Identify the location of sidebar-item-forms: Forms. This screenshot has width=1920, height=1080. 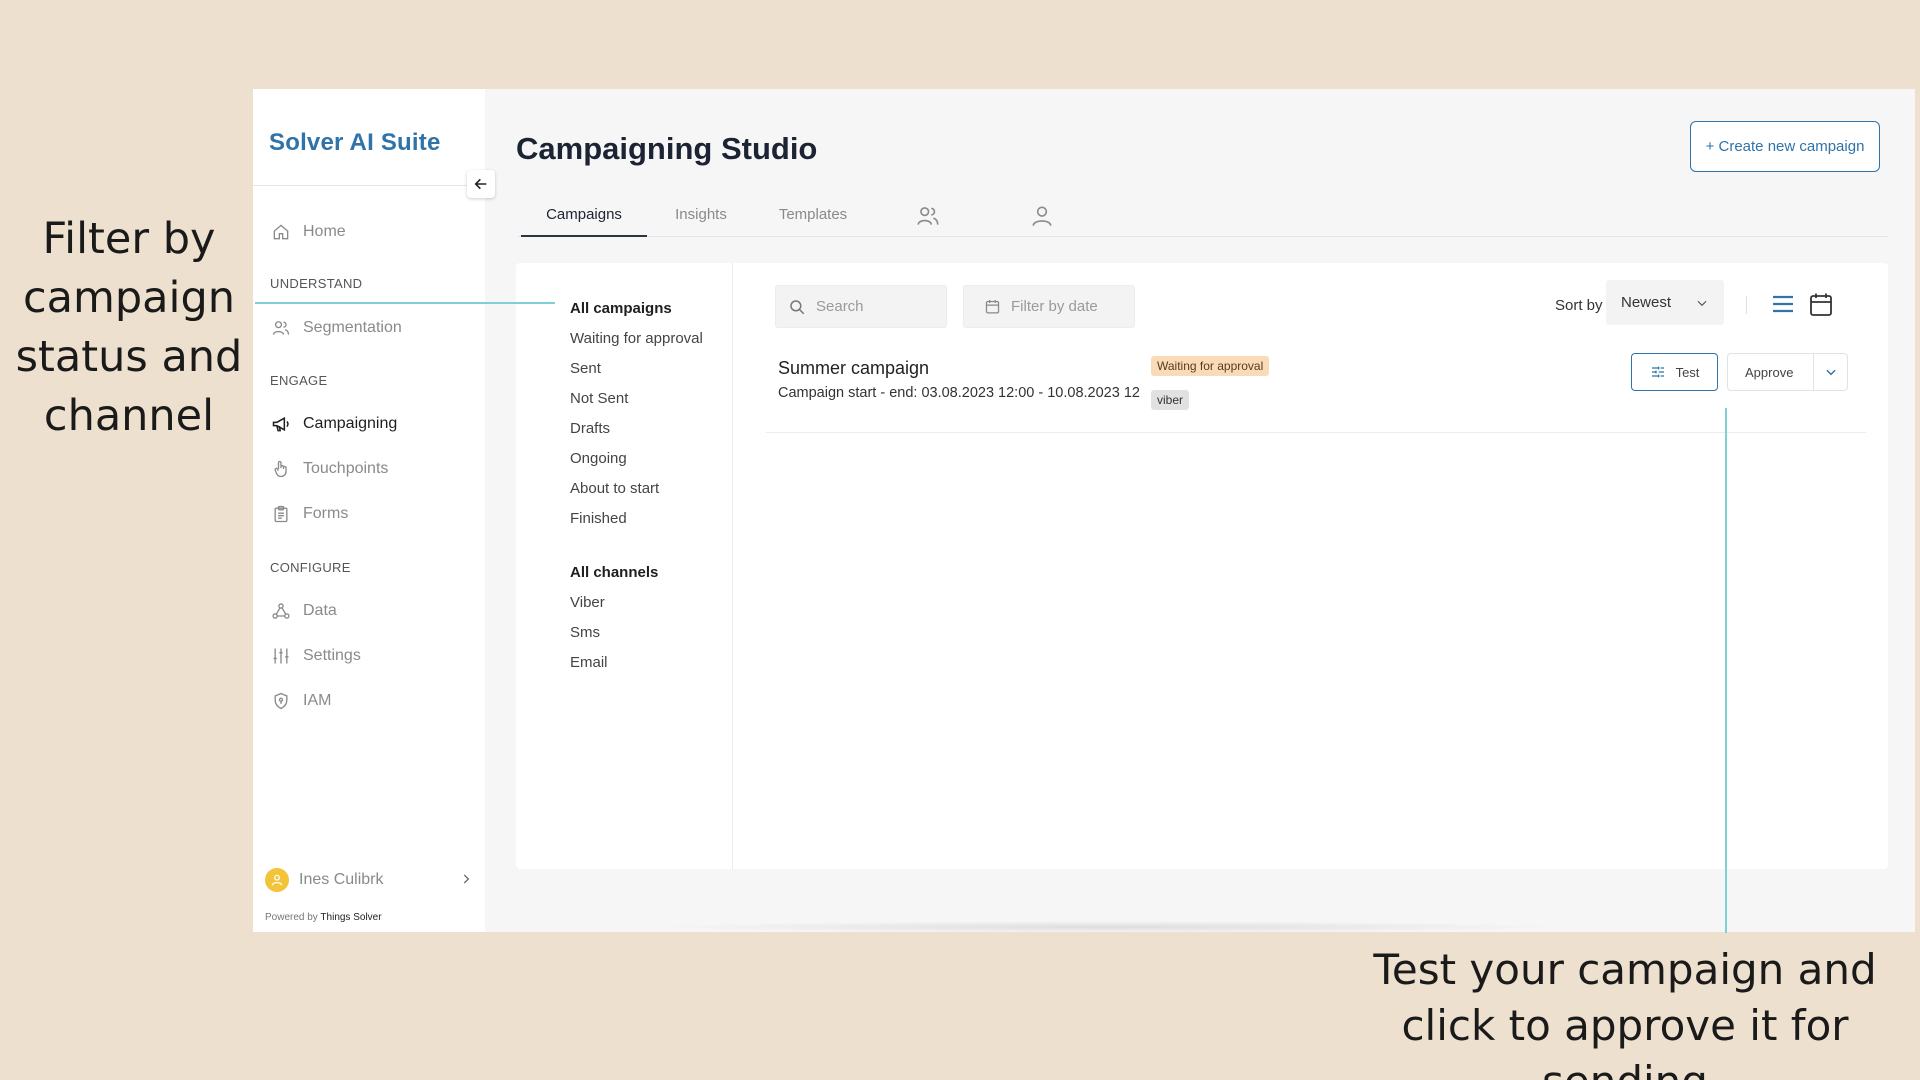
(309, 514).